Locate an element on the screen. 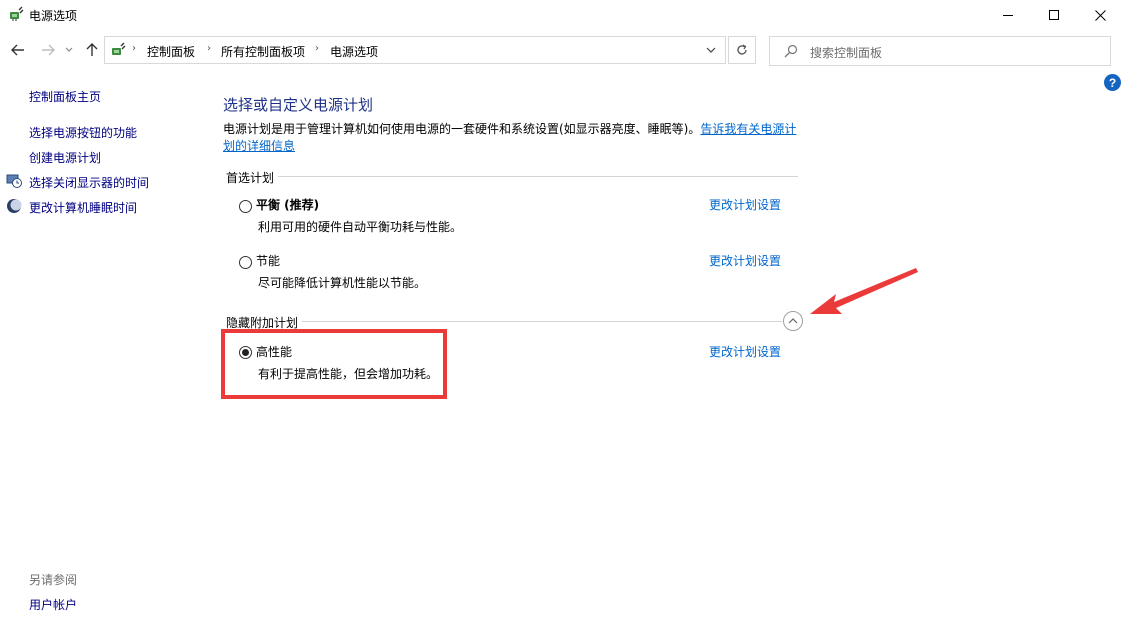  plan-desc-power-saver: 尽可能降低计算机性能以节能。 is located at coordinates (342, 283).